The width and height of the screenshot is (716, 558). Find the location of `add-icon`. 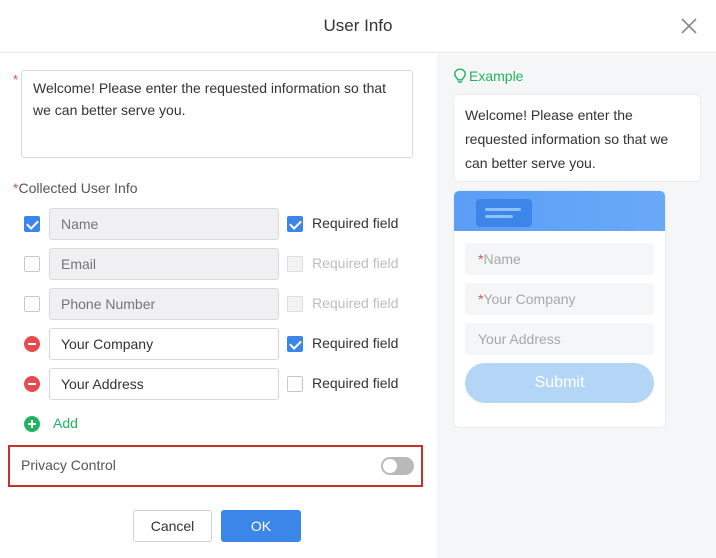

add-icon is located at coordinates (32, 424).